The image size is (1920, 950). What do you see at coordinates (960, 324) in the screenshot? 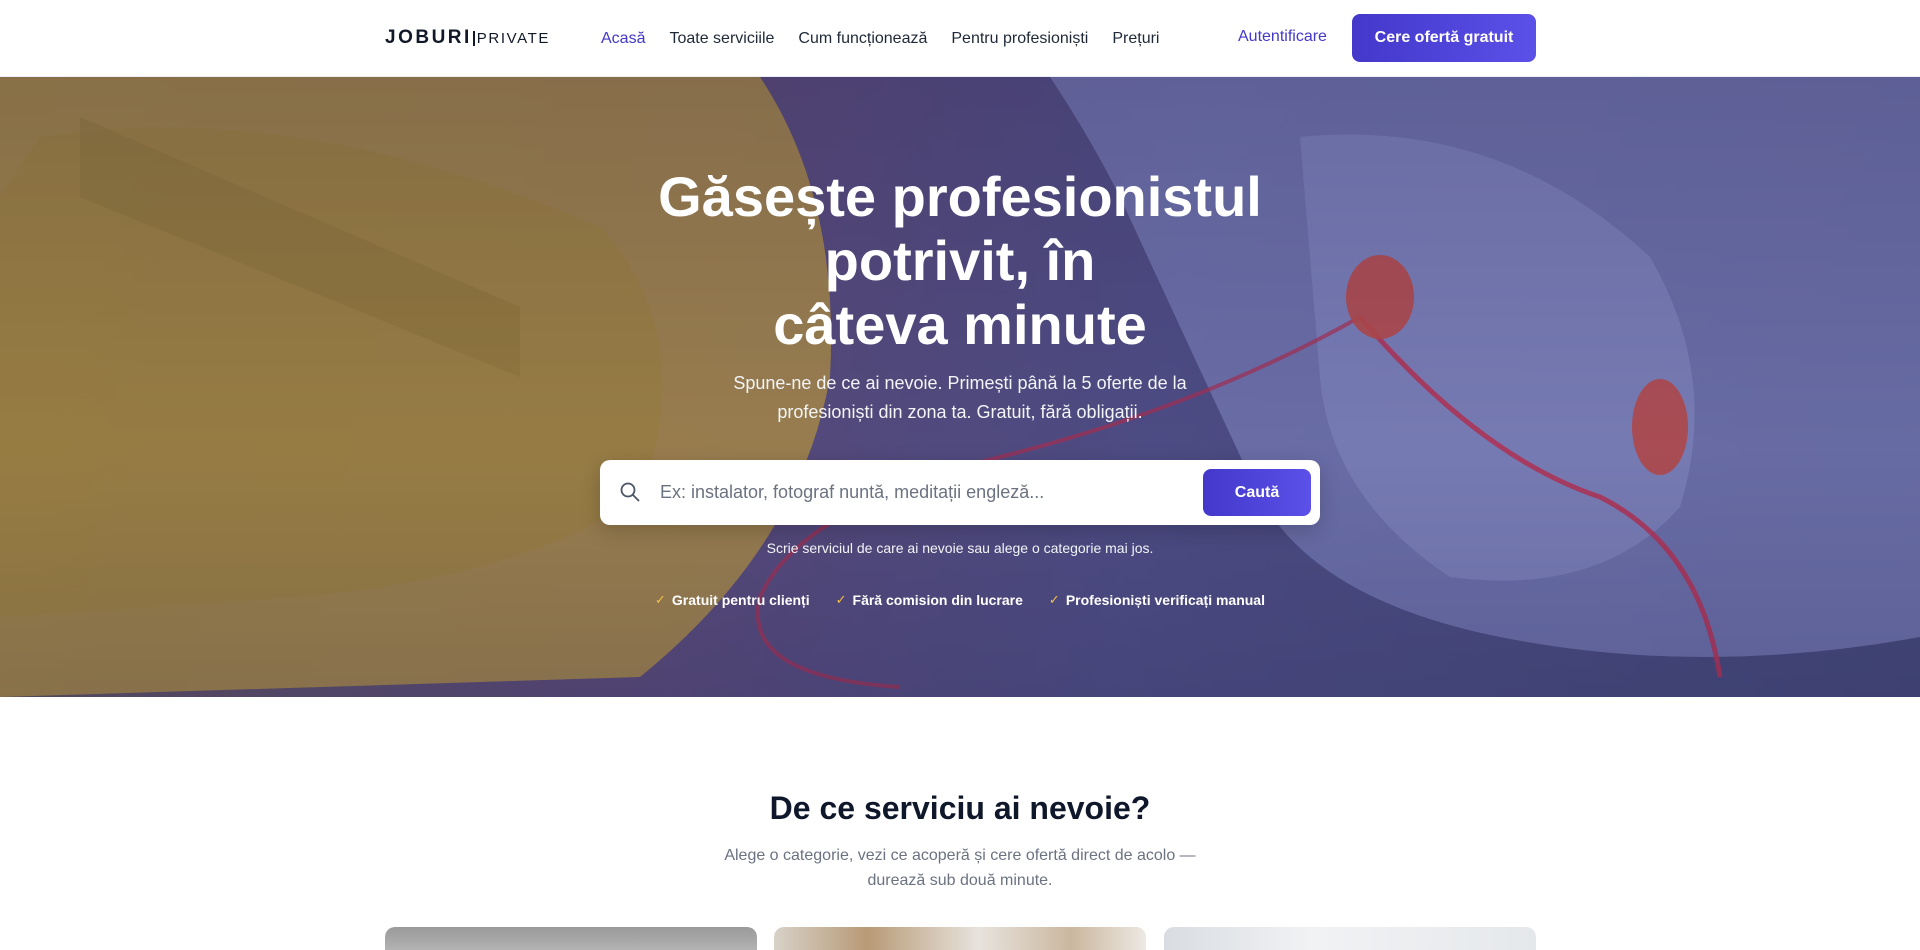
I see `hero-title-line: câteva minute` at bounding box center [960, 324].